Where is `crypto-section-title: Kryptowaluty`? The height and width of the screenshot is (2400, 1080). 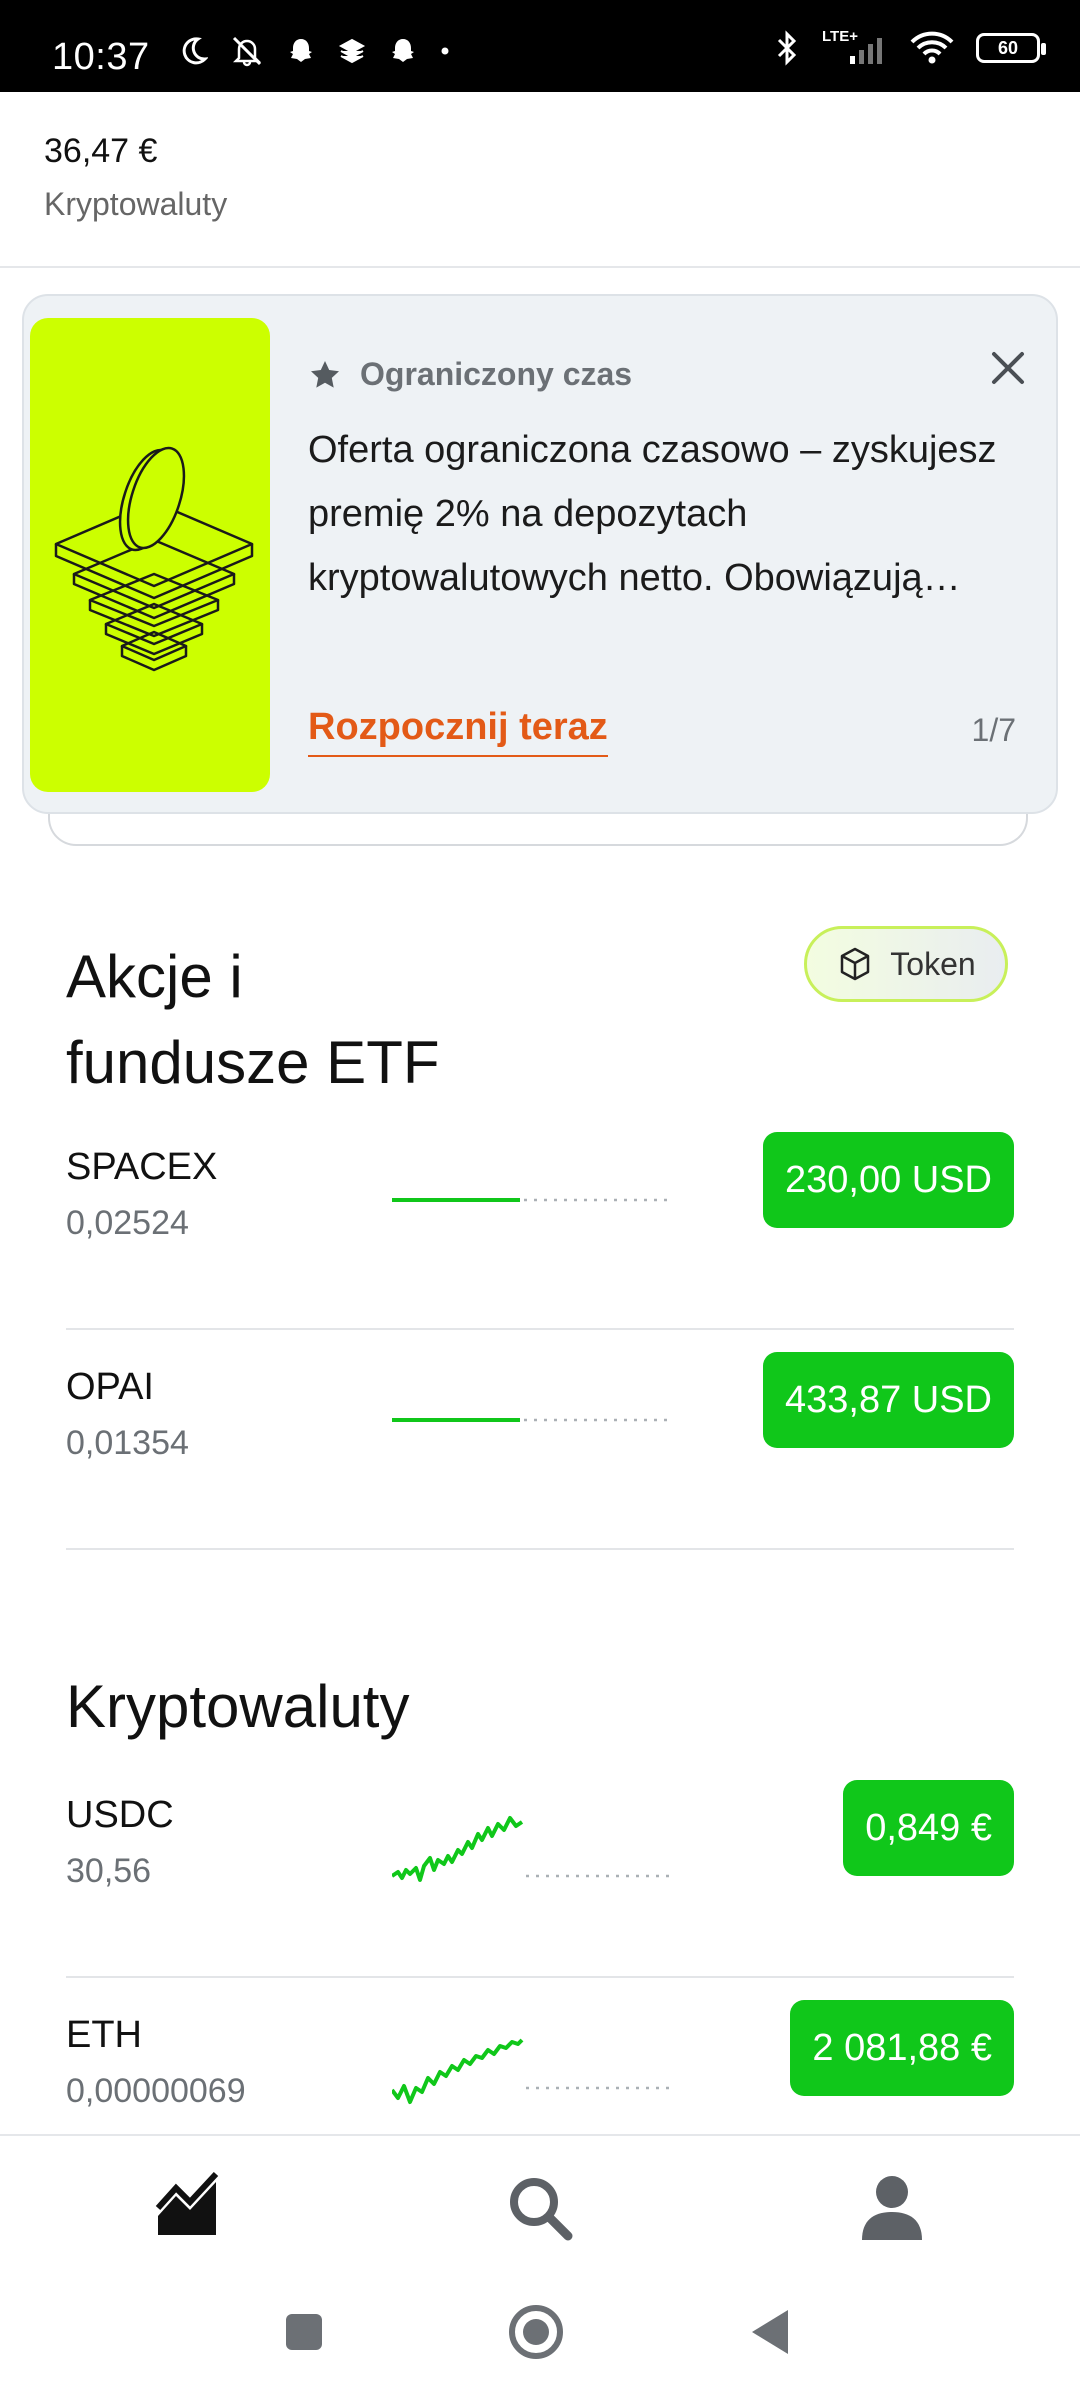 crypto-section-title: Kryptowaluty is located at coordinates (238, 1706).